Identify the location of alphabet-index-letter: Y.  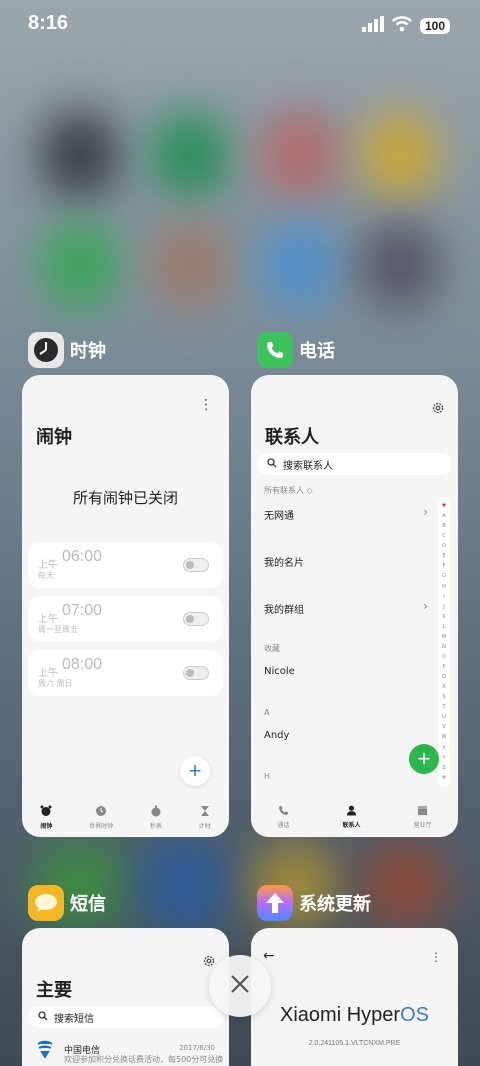
(443, 758).